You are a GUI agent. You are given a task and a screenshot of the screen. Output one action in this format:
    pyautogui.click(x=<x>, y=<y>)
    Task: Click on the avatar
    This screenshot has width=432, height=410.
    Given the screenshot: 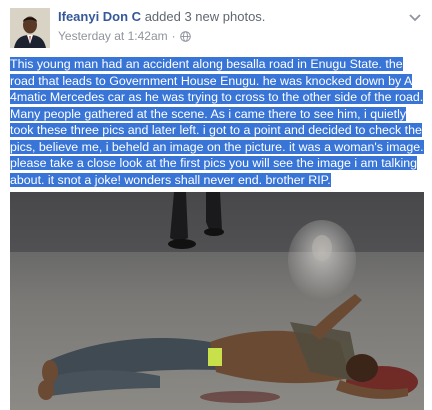 What is the action you would take?
    pyautogui.click(x=30, y=28)
    